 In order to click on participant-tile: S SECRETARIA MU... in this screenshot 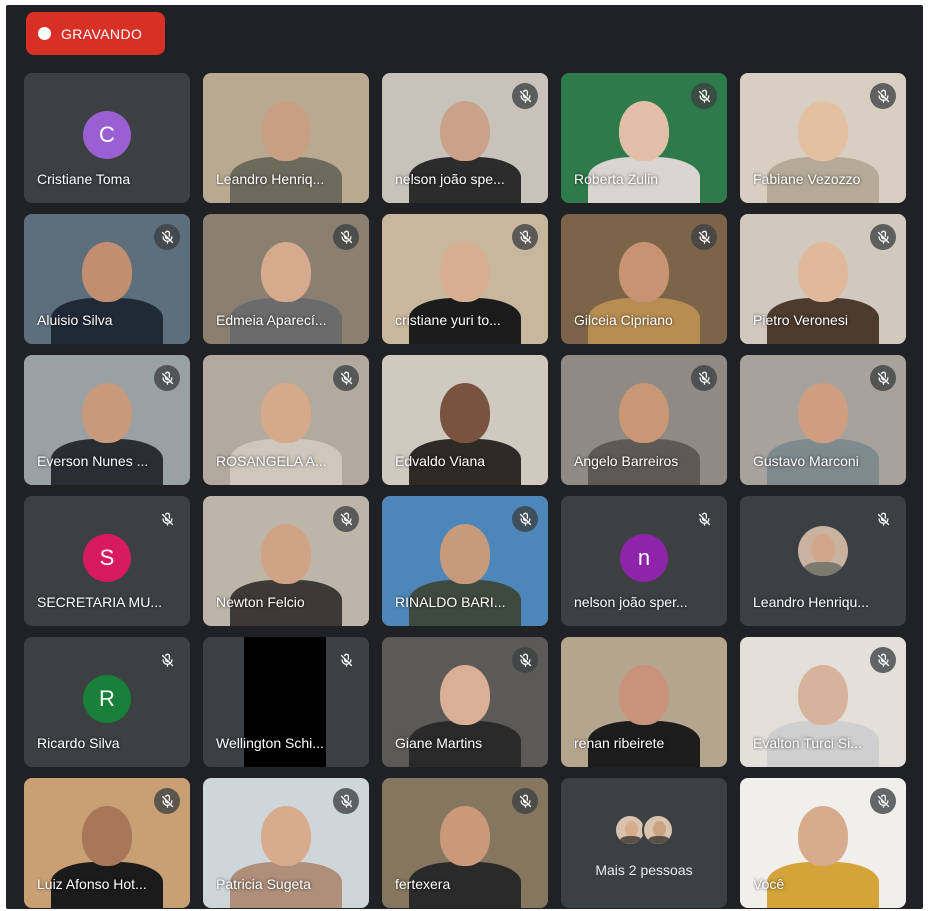, I will do `click(107, 561)`.